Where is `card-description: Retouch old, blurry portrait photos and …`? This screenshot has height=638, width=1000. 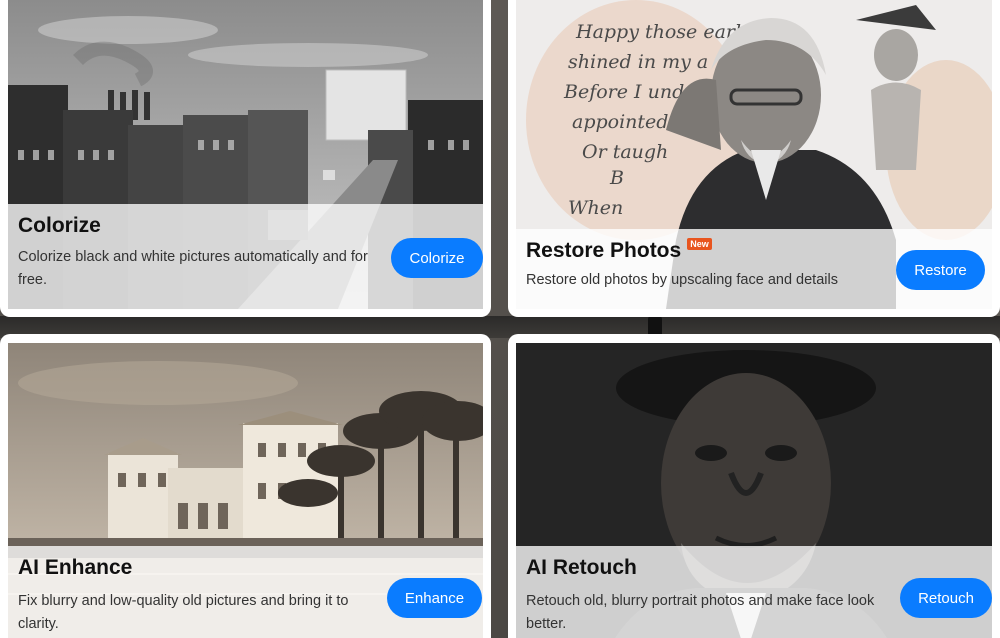 card-description: Retouch old, blurry portrait photos and … is located at coordinates (700, 612).